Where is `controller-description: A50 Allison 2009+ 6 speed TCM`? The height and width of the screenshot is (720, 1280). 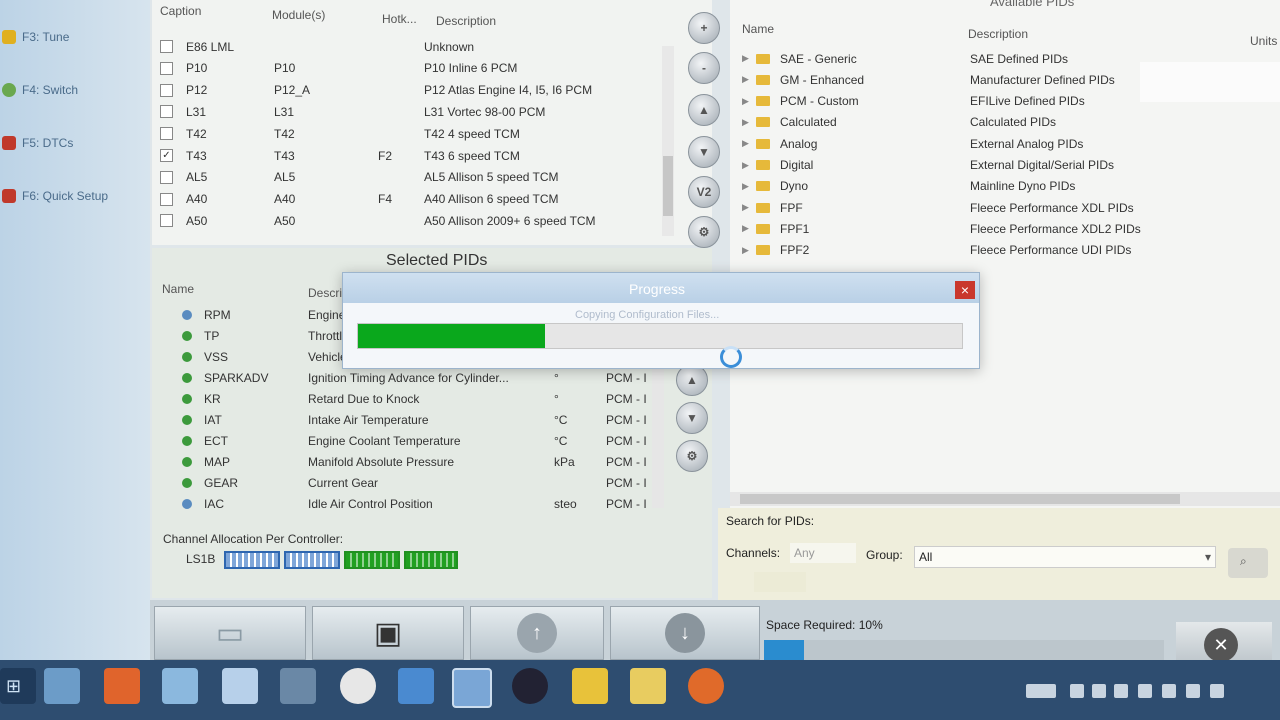 controller-description: A50 Allison 2009+ 6 speed TCM is located at coordinates (510, 220).